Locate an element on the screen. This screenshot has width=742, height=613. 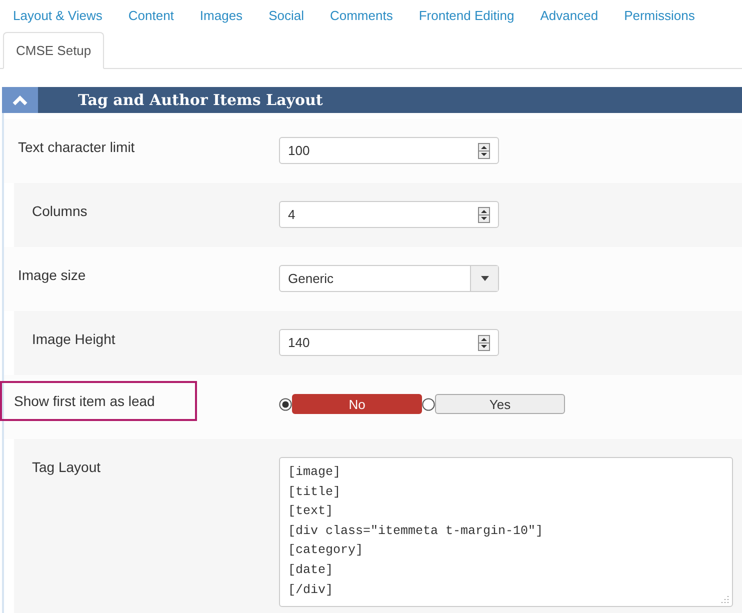
field-label: Columns is located at coordinates (59, 211).